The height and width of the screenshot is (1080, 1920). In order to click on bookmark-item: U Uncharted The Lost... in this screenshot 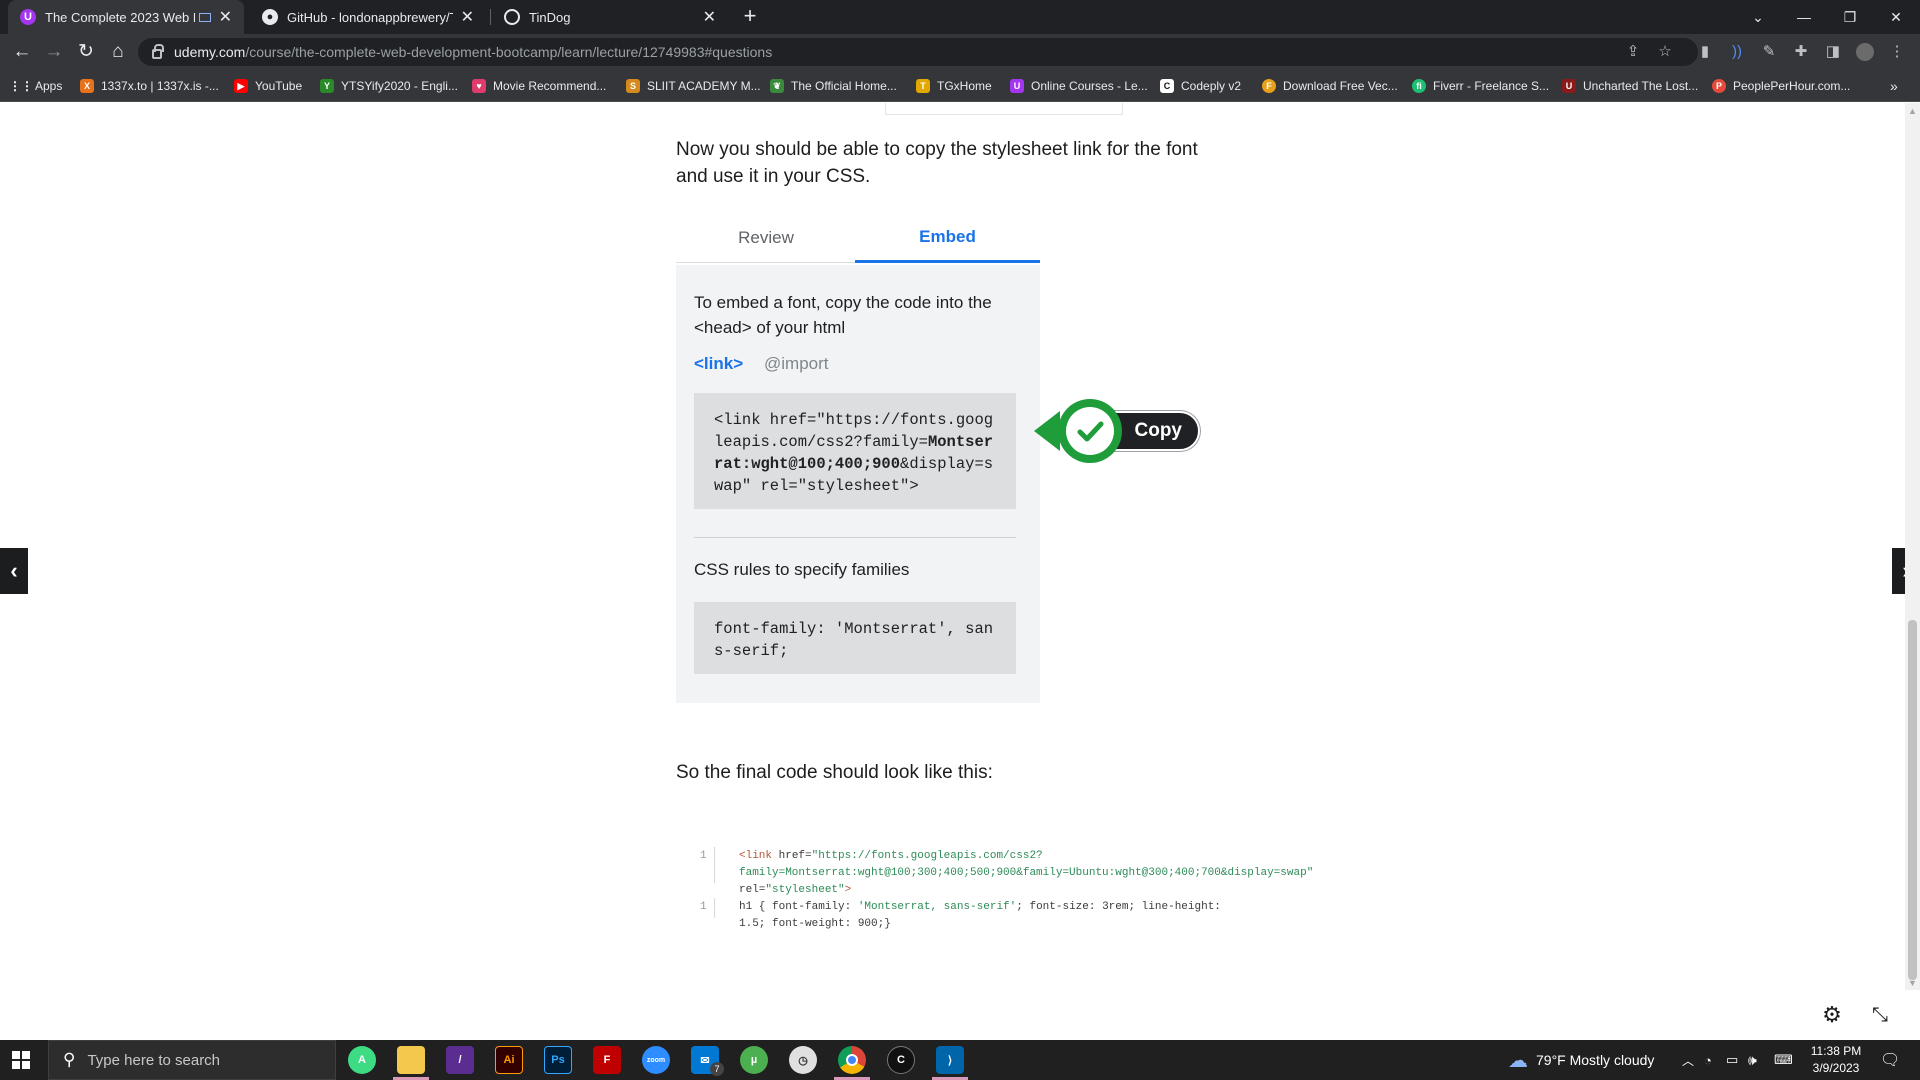, I will do `click(1630, 86)`.